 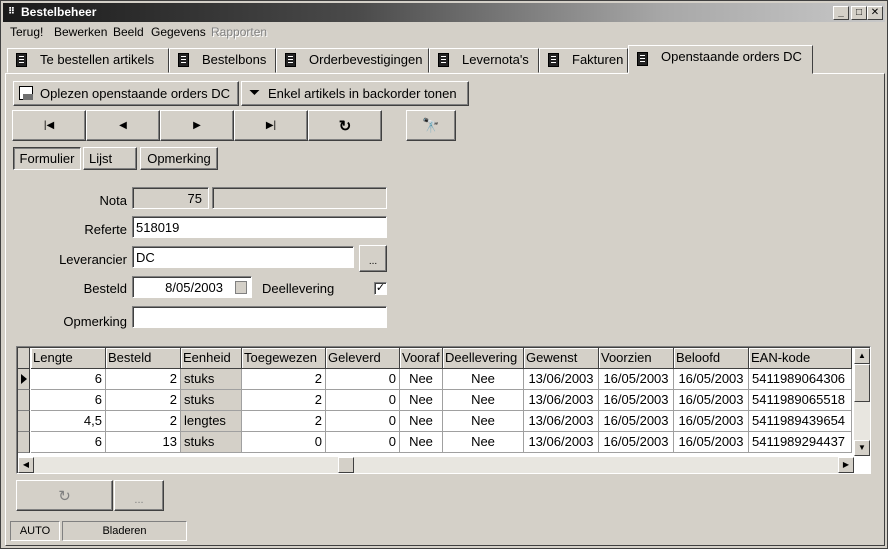 What do you see at coordinates (352, 60) in the screenshot?
I see `tab-orderbevestigingen: Orderbevestigingen` at bounding box center [352, 60].